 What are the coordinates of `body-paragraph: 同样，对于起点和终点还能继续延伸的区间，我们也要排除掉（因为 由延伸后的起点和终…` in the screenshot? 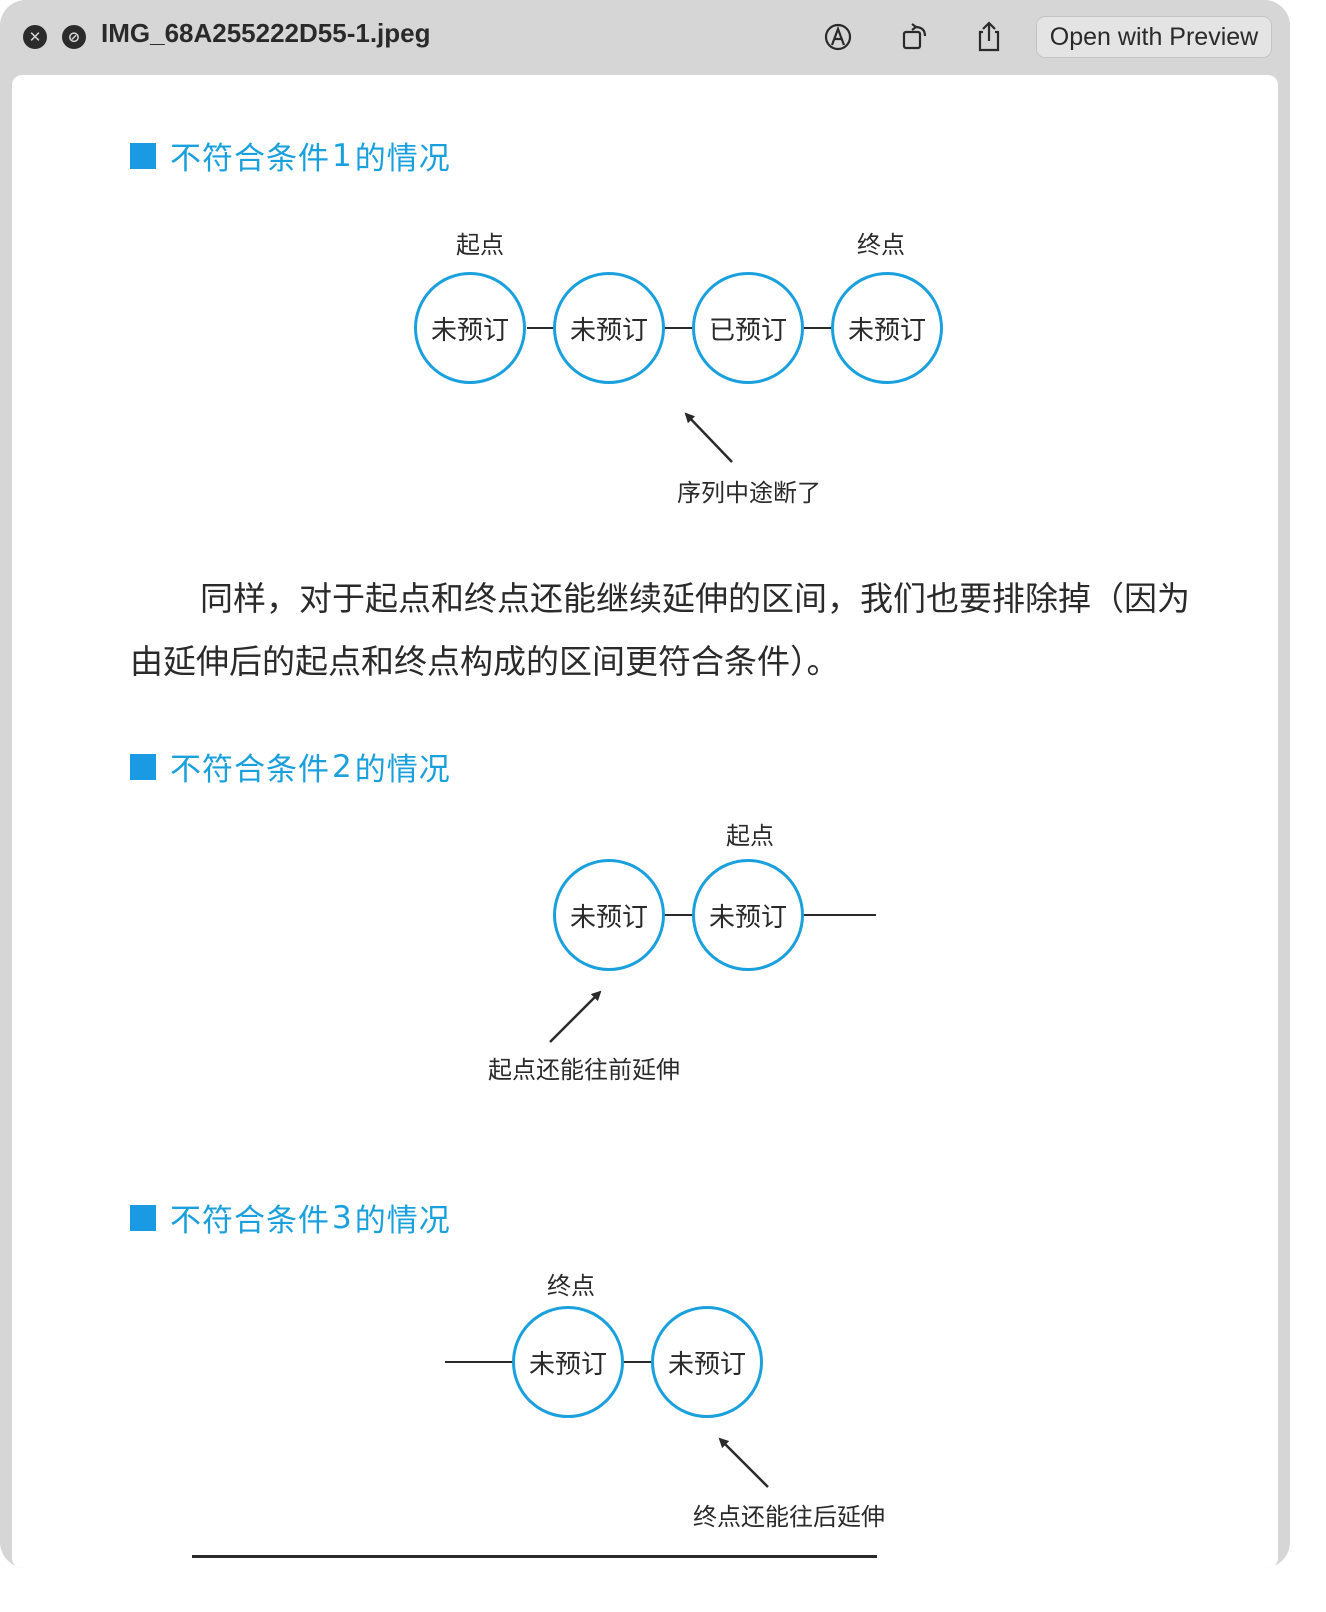 It's located at (689, 630).